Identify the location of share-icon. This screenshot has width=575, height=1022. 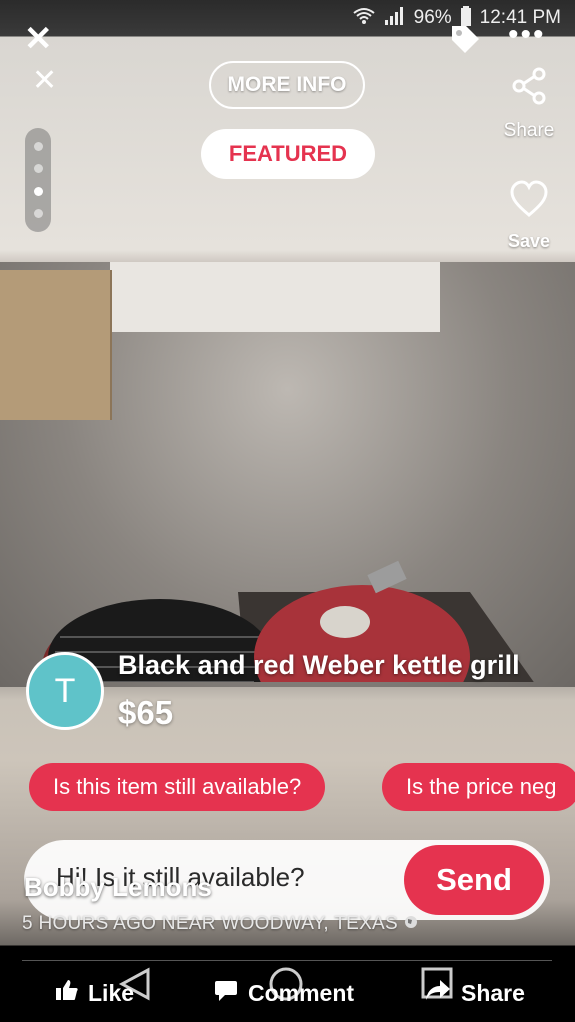
(529, 89).